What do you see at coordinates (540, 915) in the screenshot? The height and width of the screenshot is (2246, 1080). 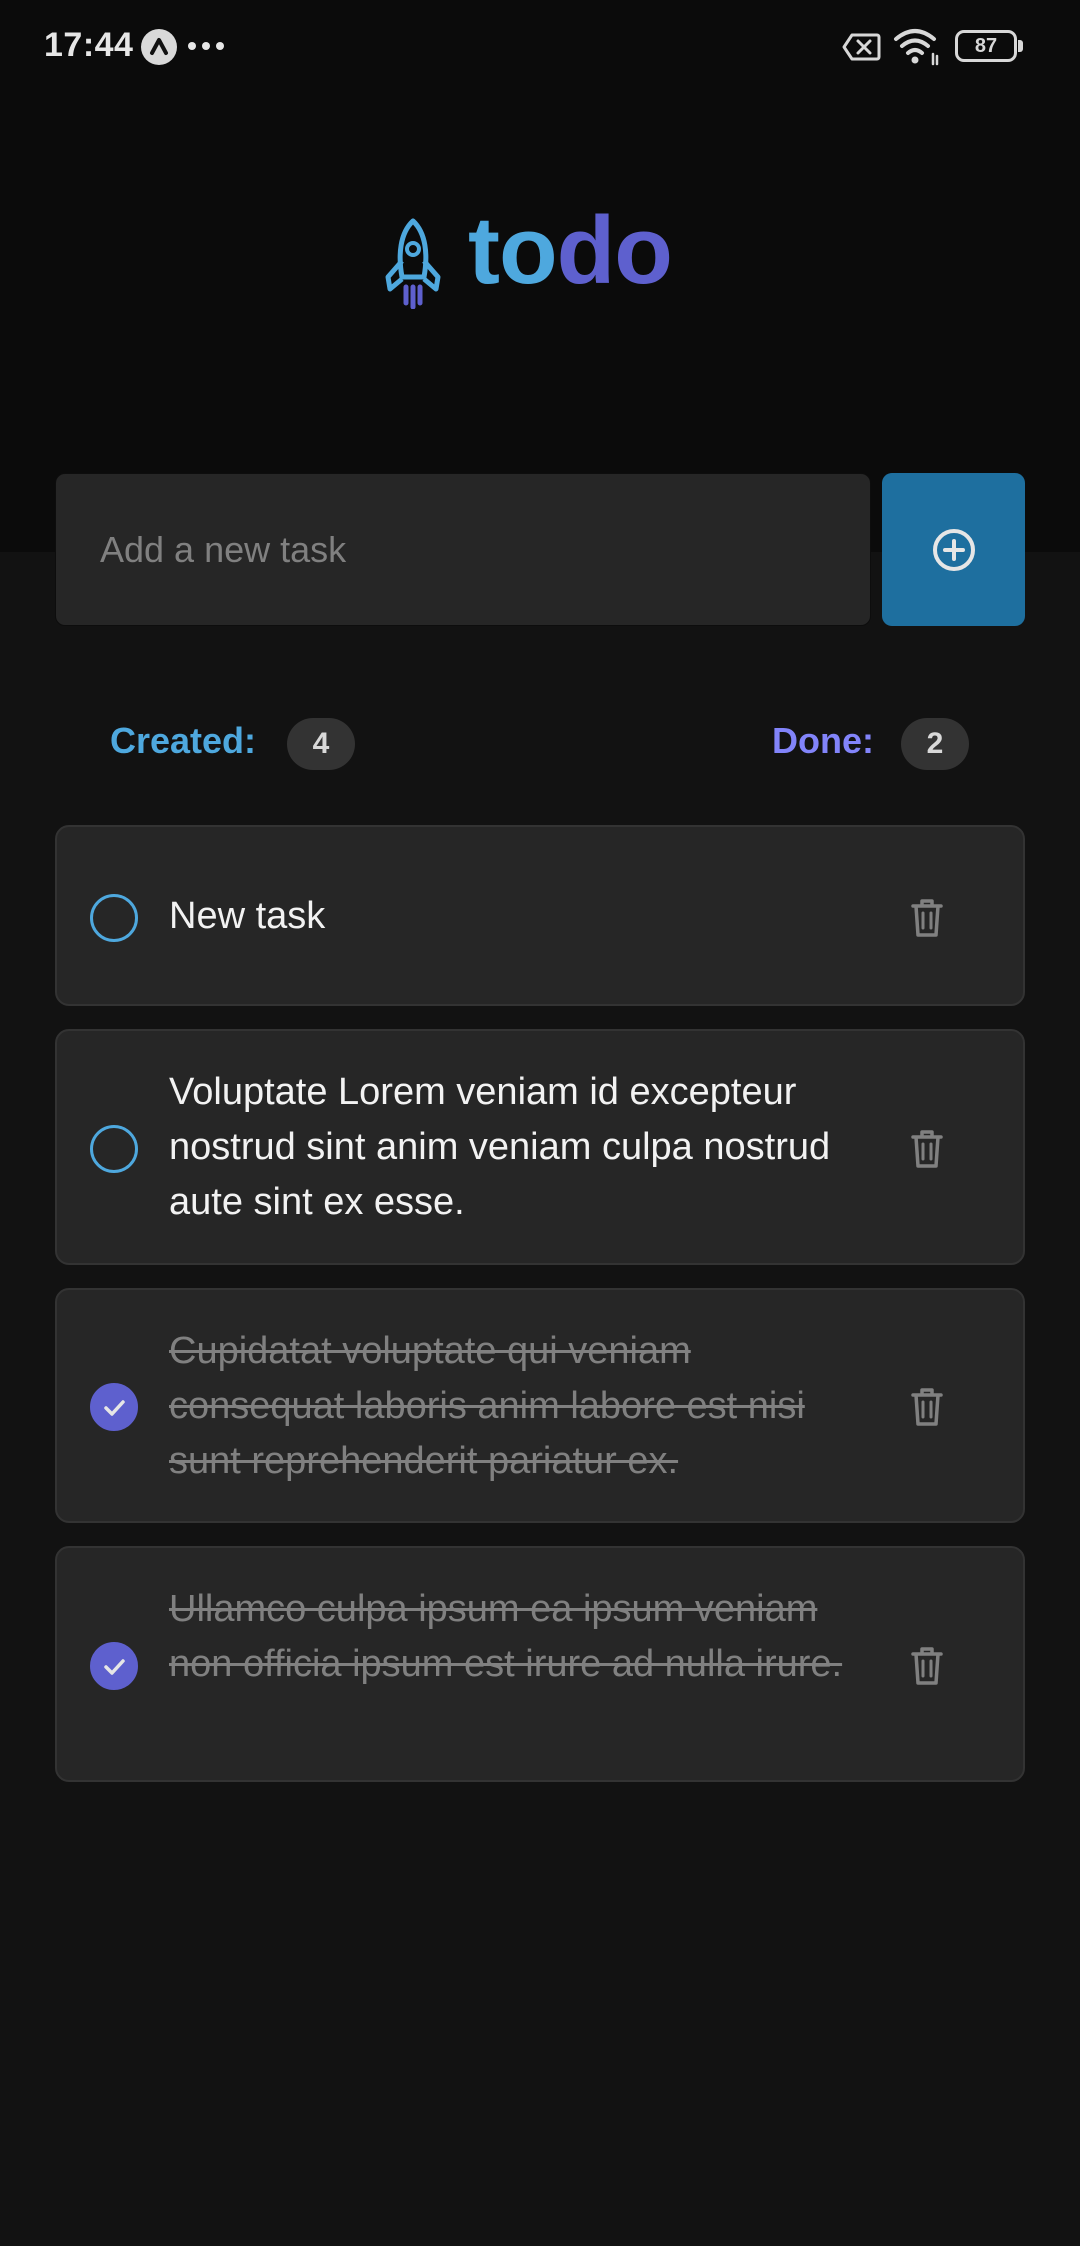 I see `task-item: New task` at bounding box center [540, 915].